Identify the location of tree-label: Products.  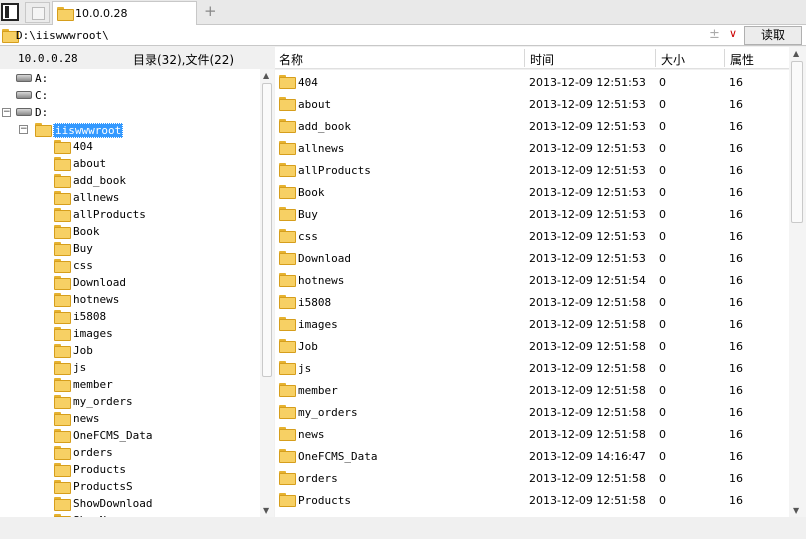
(99, 469).